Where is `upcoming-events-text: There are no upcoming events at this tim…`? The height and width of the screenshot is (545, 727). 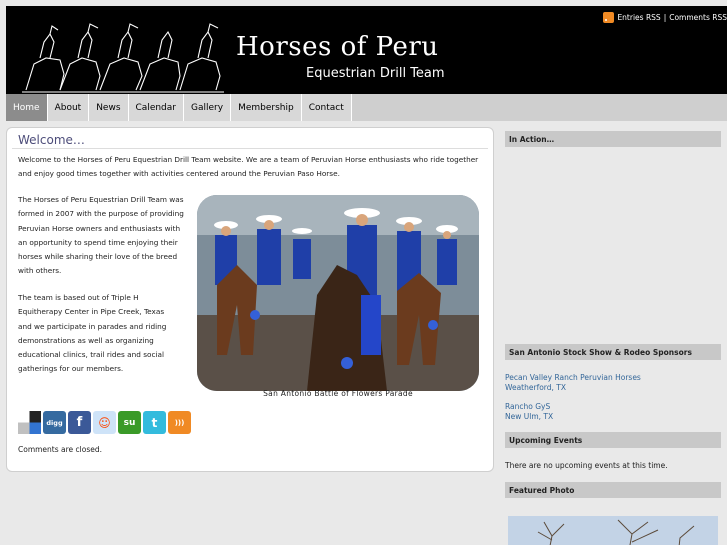
upcoming-events-text: There are no upcoming events at this tim… is located at coordinates (586, 465).